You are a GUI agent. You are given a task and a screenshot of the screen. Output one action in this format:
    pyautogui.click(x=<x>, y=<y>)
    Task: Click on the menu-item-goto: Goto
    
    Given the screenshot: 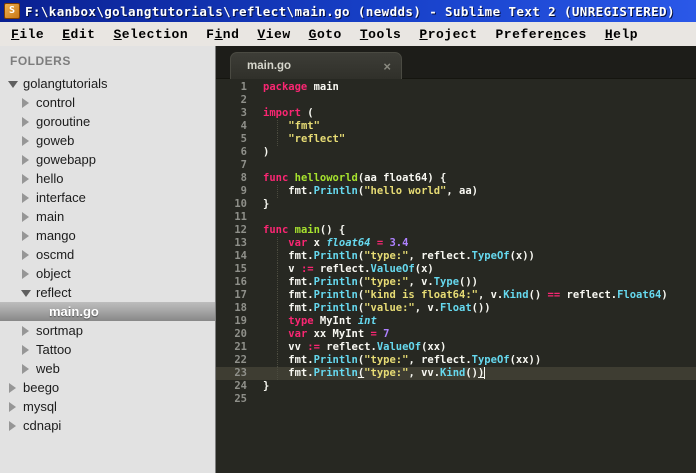 What is the action you would take?
    pyautogui.click(x=325, y=34)
    